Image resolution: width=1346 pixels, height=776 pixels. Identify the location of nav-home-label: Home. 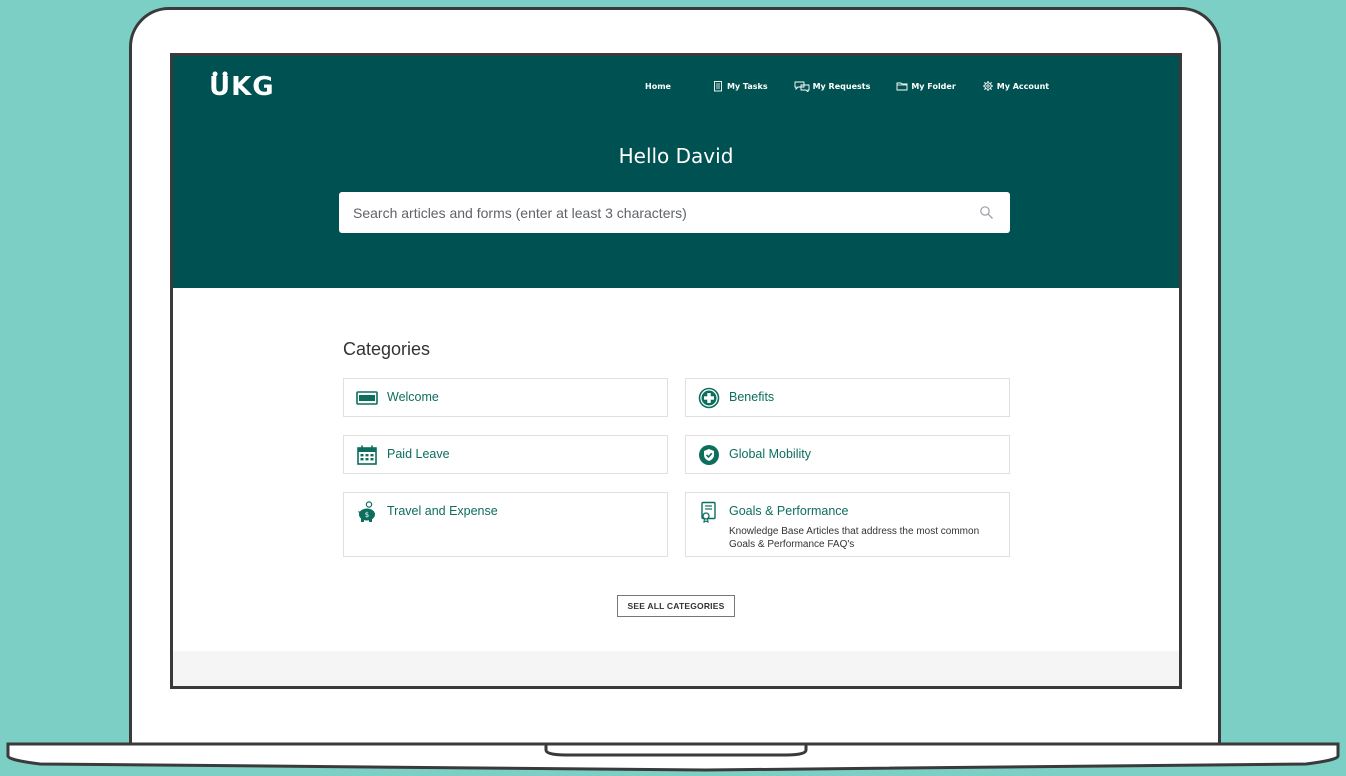
(658, 86).